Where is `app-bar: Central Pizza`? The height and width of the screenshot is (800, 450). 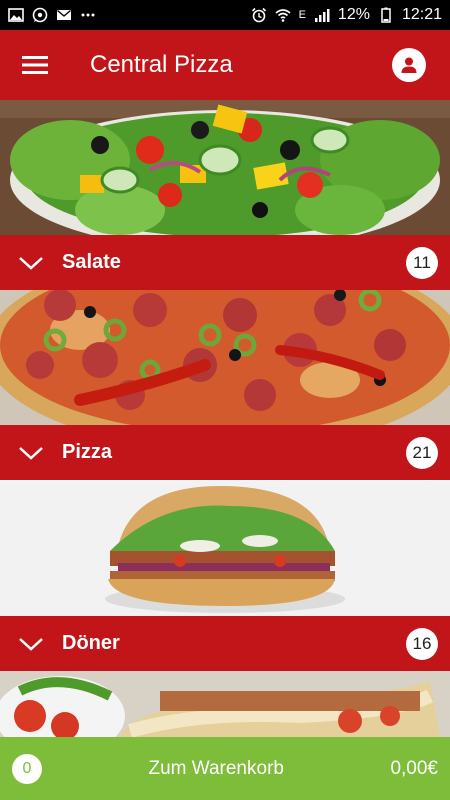
app-bar: Central Pizza is located at coordinates (225, 65).